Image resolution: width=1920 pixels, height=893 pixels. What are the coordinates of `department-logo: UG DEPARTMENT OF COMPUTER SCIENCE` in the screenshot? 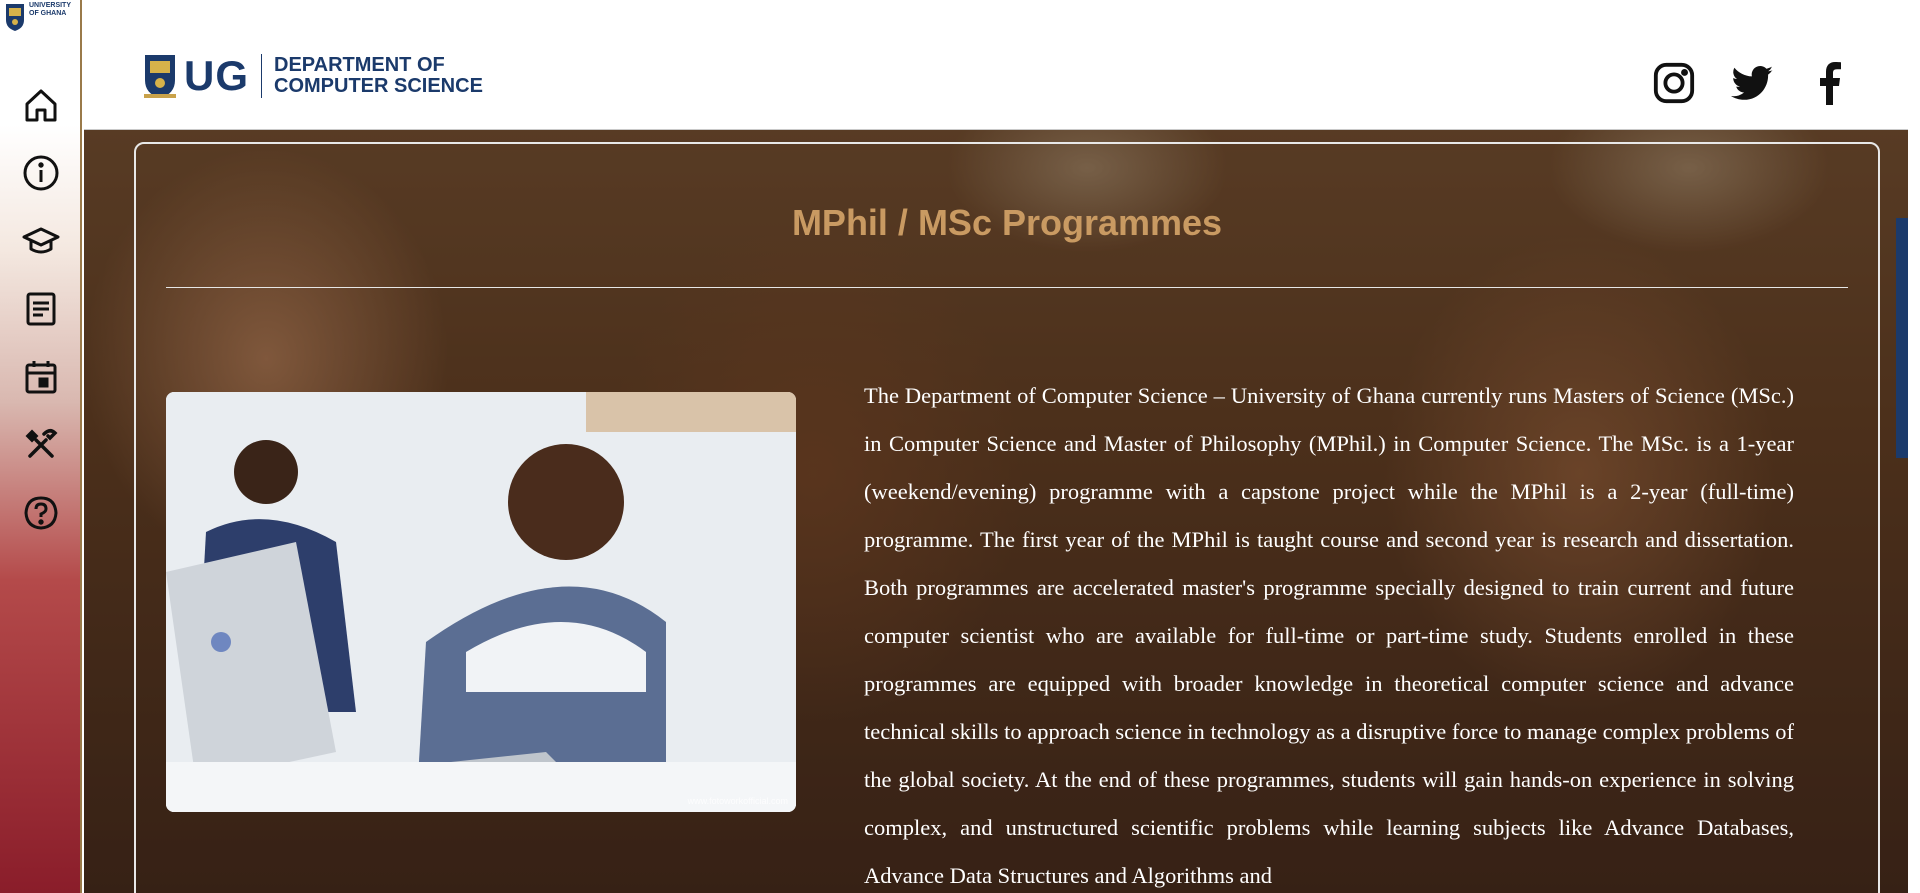 It's located at (312, 76).